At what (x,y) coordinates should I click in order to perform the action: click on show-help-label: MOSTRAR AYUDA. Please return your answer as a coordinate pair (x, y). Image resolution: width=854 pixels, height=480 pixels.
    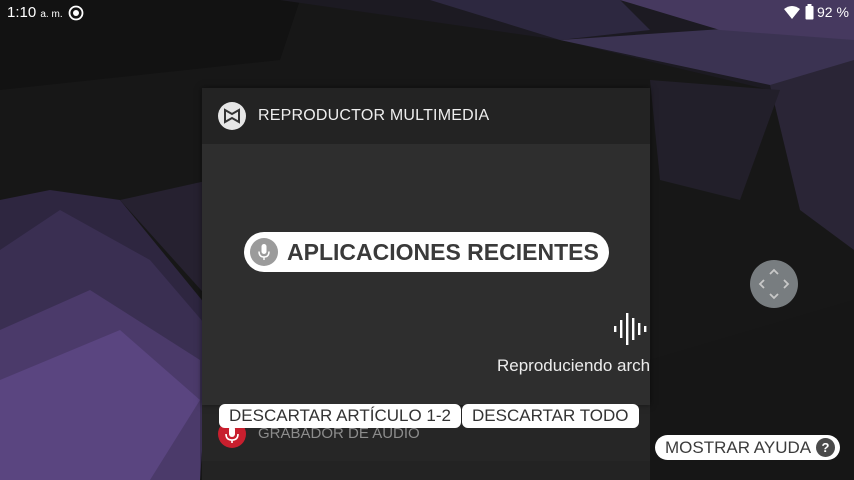
    Looking at the image, I should click on (738, 447).